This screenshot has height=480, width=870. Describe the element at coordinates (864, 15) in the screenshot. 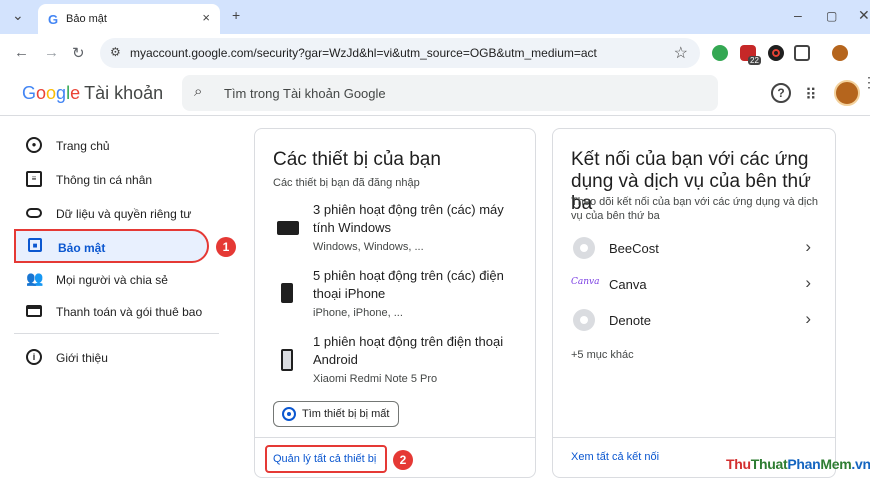

I see `close-window-button: ✕` at that location.